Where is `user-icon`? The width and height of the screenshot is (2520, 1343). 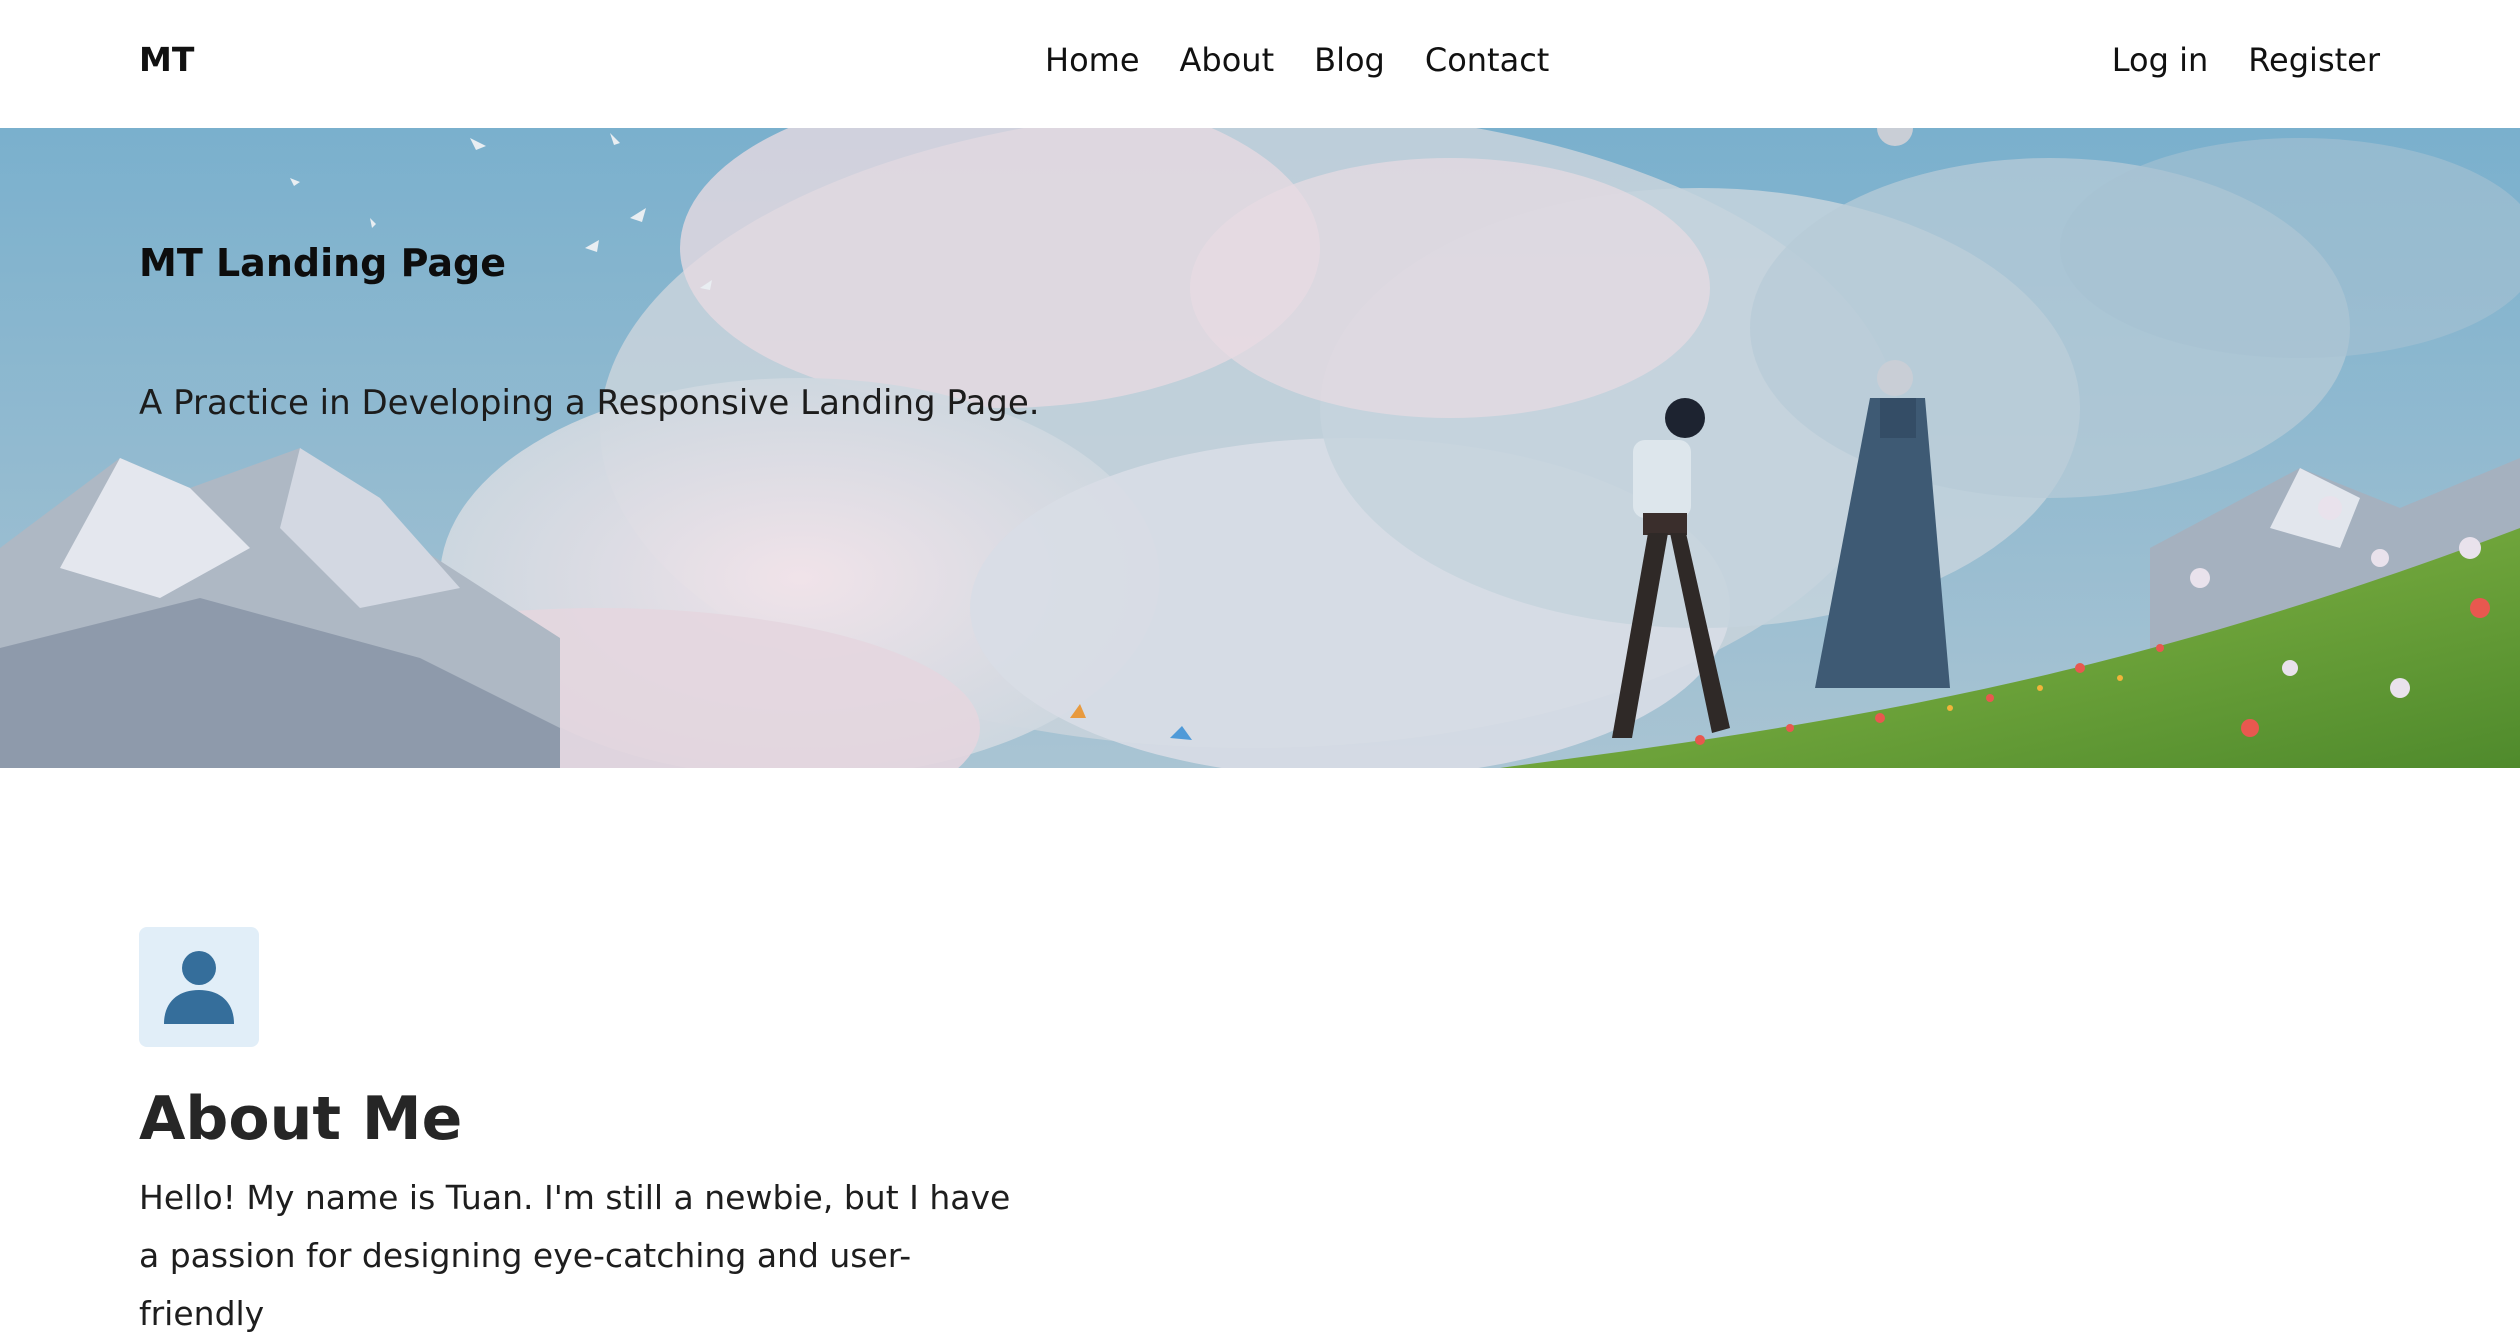 user-icon is located at coordinates (199, 987).